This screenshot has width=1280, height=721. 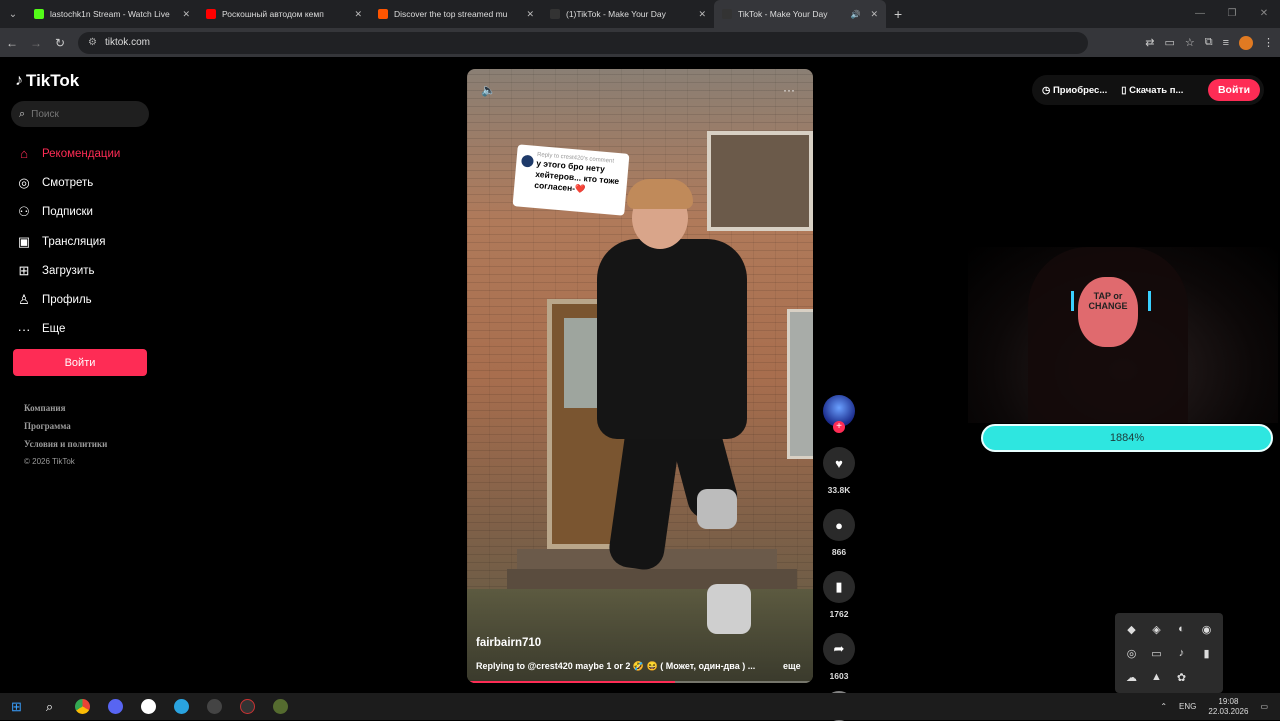 I want to click on footer-terms-link: Условия и политики, so click(x=65, y=448).